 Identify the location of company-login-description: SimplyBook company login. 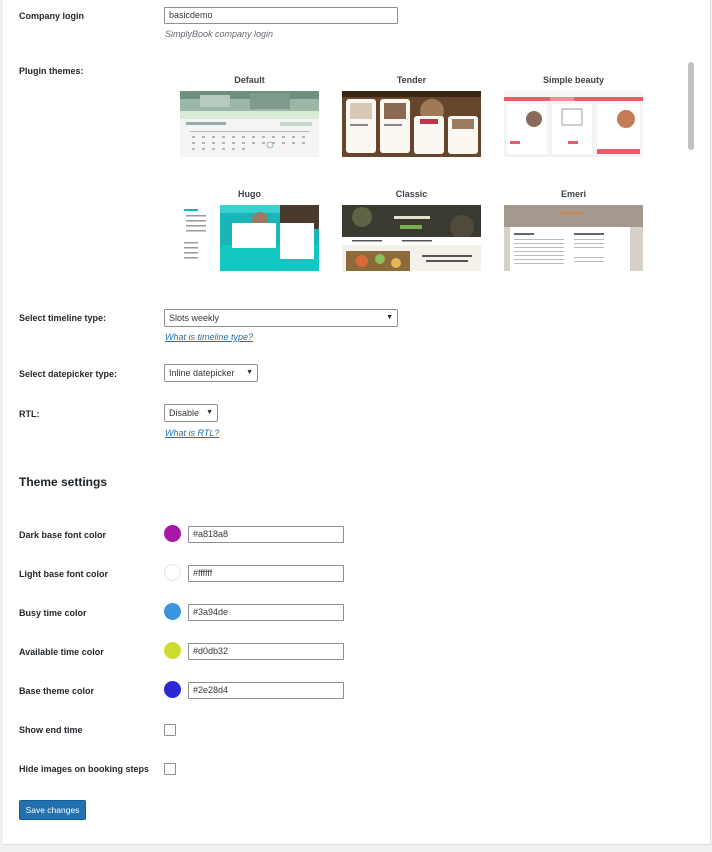
(219, 34).